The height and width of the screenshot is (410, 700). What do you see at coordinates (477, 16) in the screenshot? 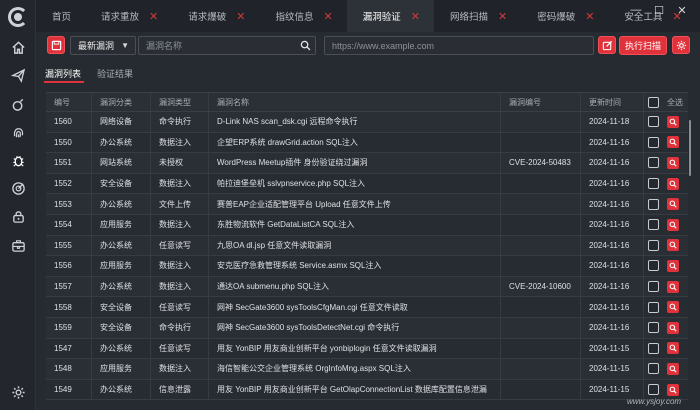
I see `tab-network-scan: 网络扫描 ✕` at bounding box center [477, 16].